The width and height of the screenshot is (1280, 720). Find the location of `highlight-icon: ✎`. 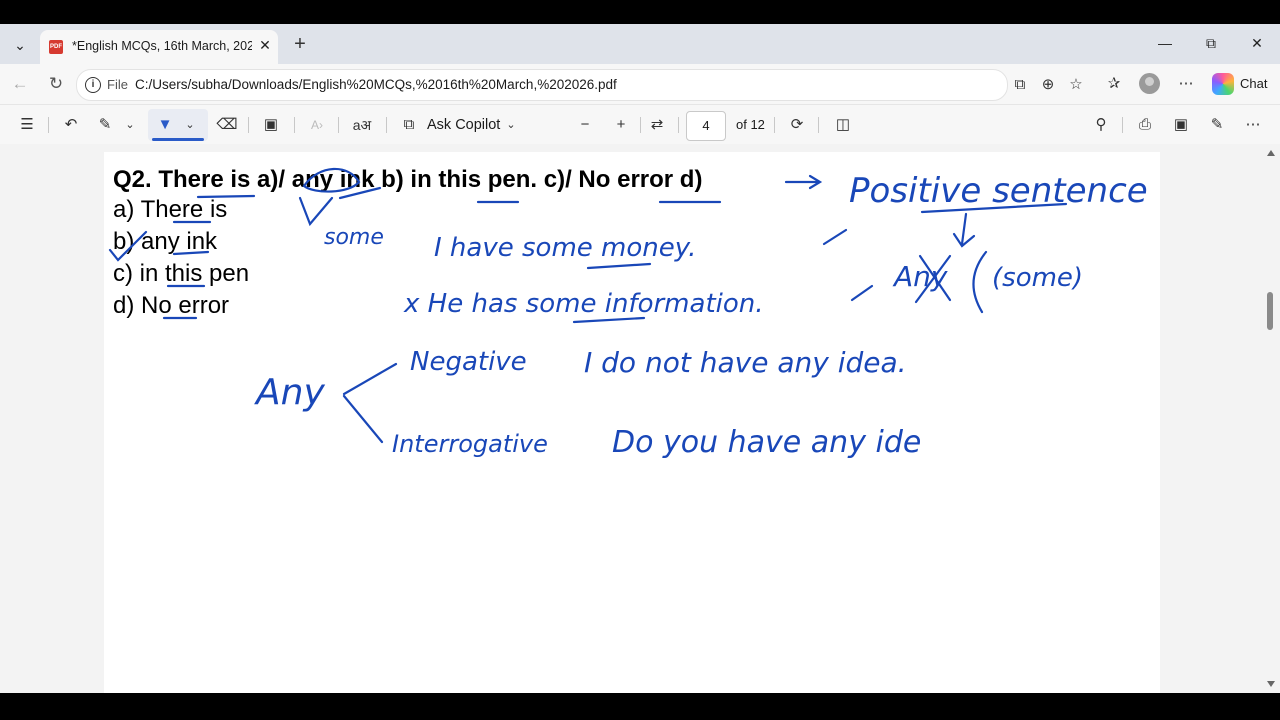

highlight-icon: ✎ is located at coordinates (105, 125).